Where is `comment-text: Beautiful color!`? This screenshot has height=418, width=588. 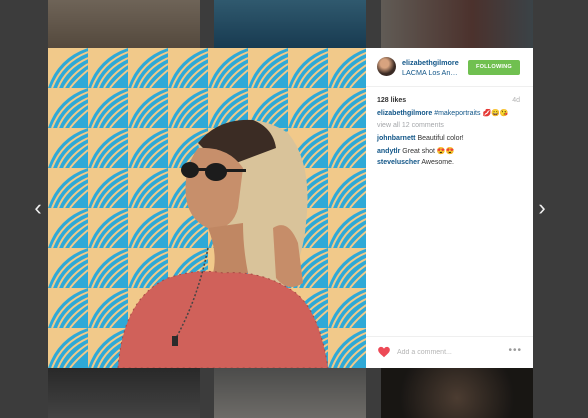 comment-text: Beautiful color! is located at coordinates (440, 138).